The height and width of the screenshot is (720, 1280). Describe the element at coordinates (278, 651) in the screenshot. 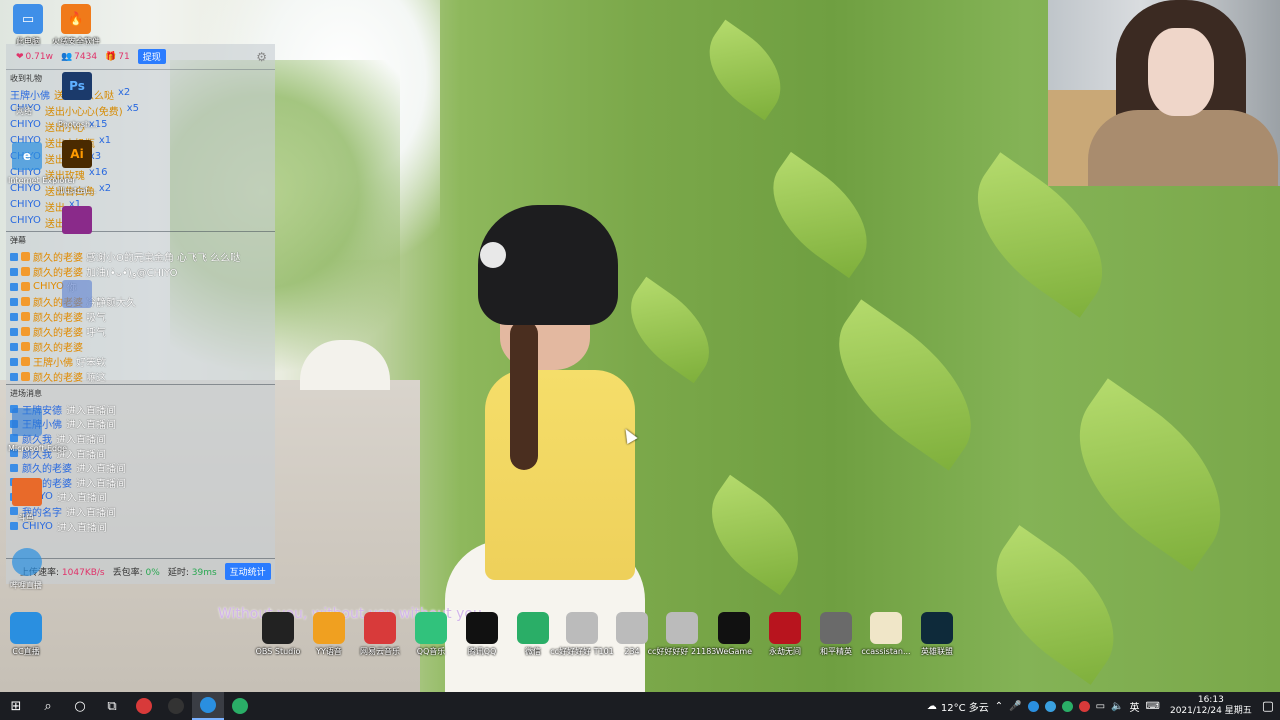

I see `desktop-icon-label: OBS Studio` at that location.